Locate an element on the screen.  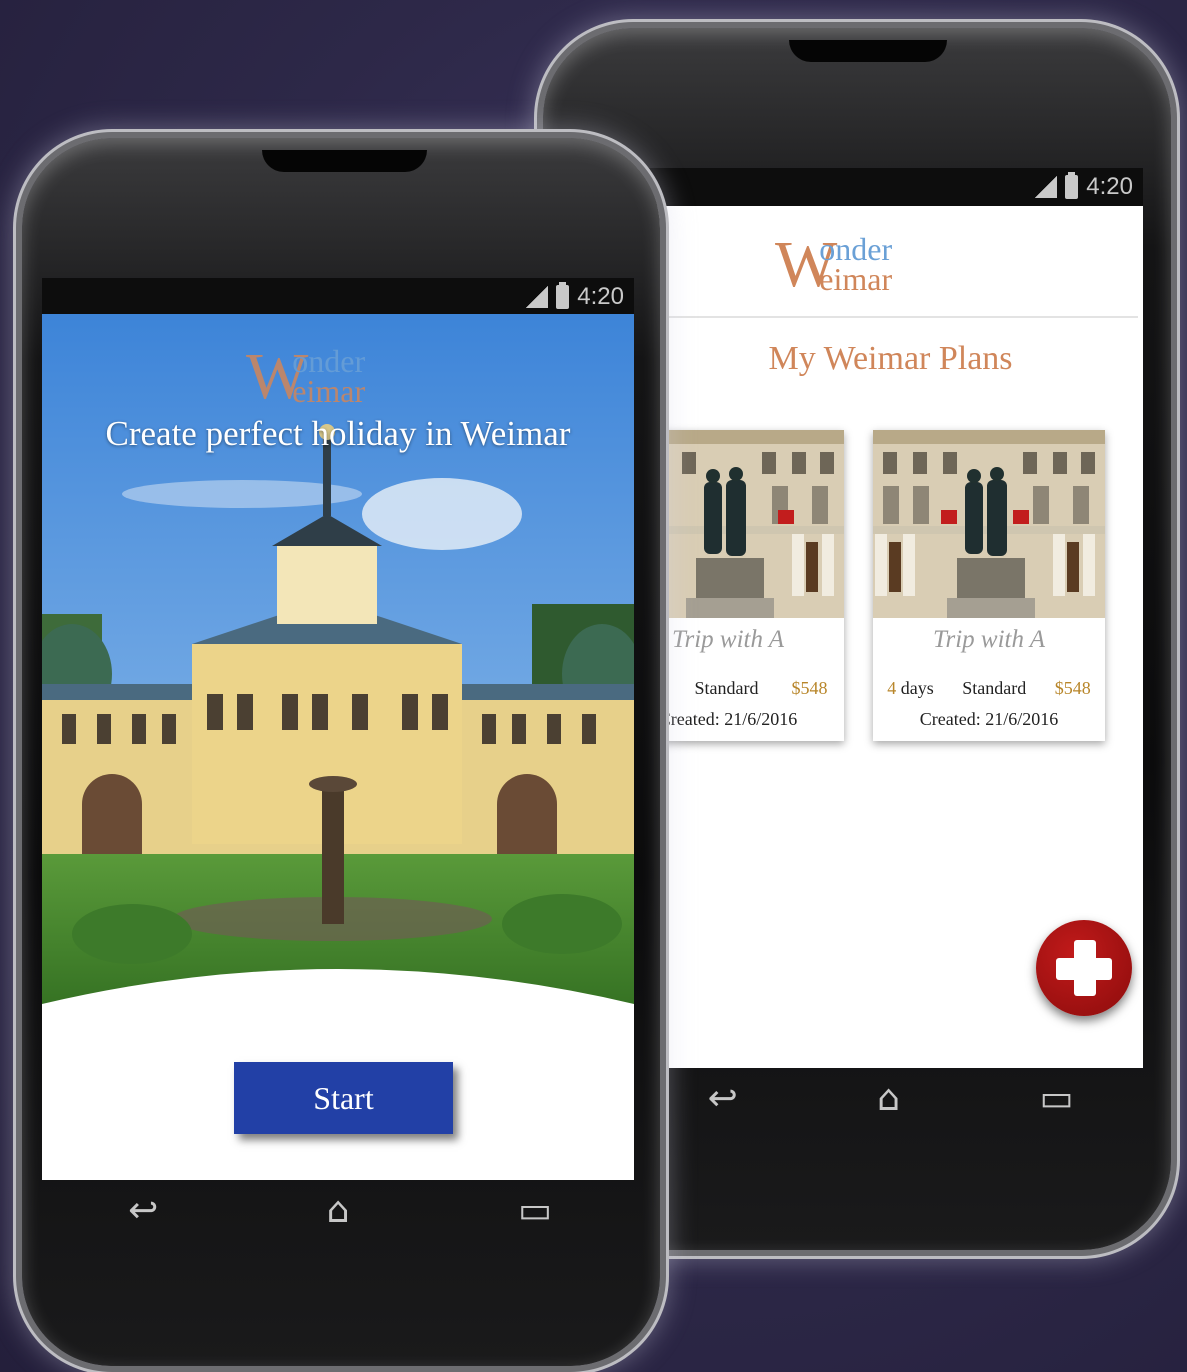
plan-meta: 4 days Standard $548 is located at coordinates (989, 688).